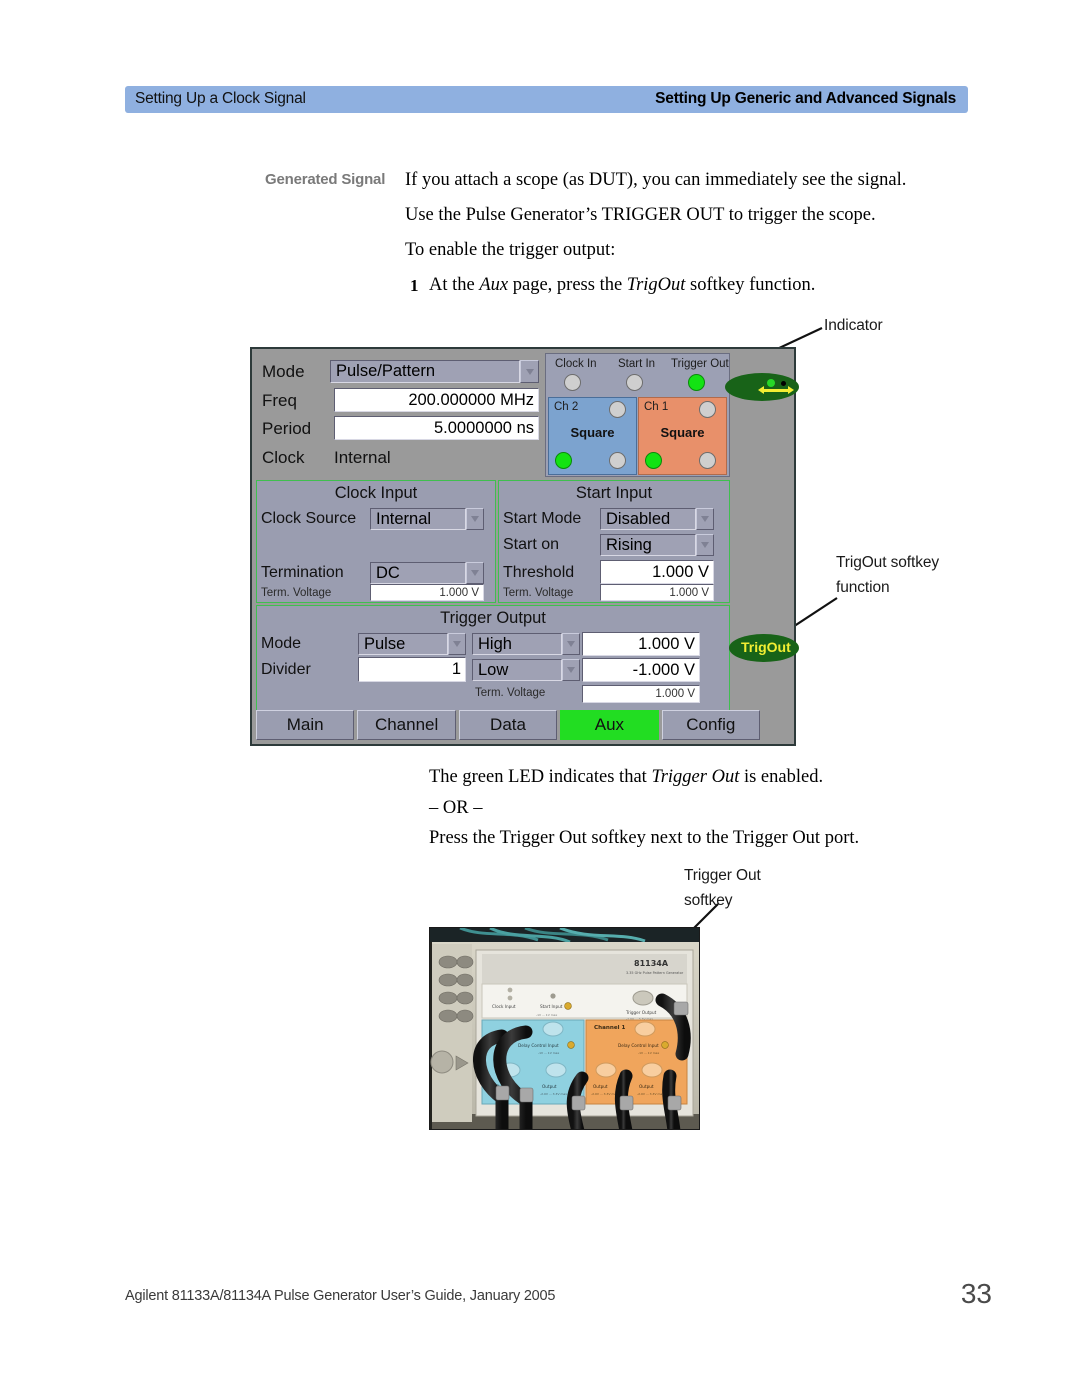 The height and width of the screenshot is (1397, 1080). What do you see at coordinates (653, 460) in the screenshot?
I see `channel-1-led-out1` at bounding box center [653, 460].